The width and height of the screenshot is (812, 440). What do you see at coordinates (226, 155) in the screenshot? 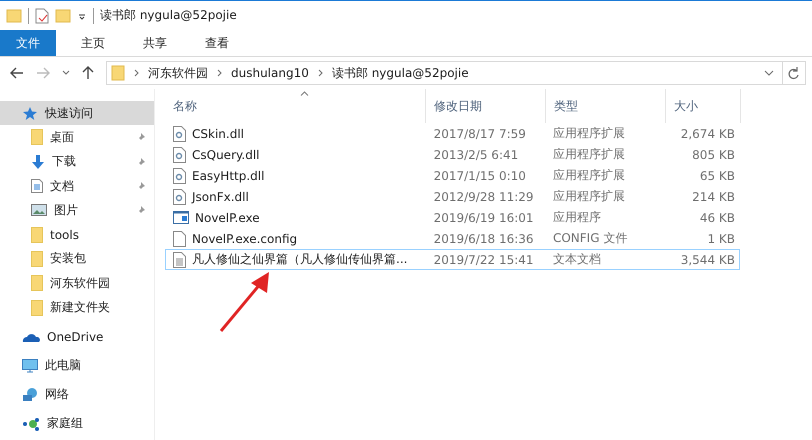
I see `file-name: CsQuery.dll` at bounding box center [226, 155].